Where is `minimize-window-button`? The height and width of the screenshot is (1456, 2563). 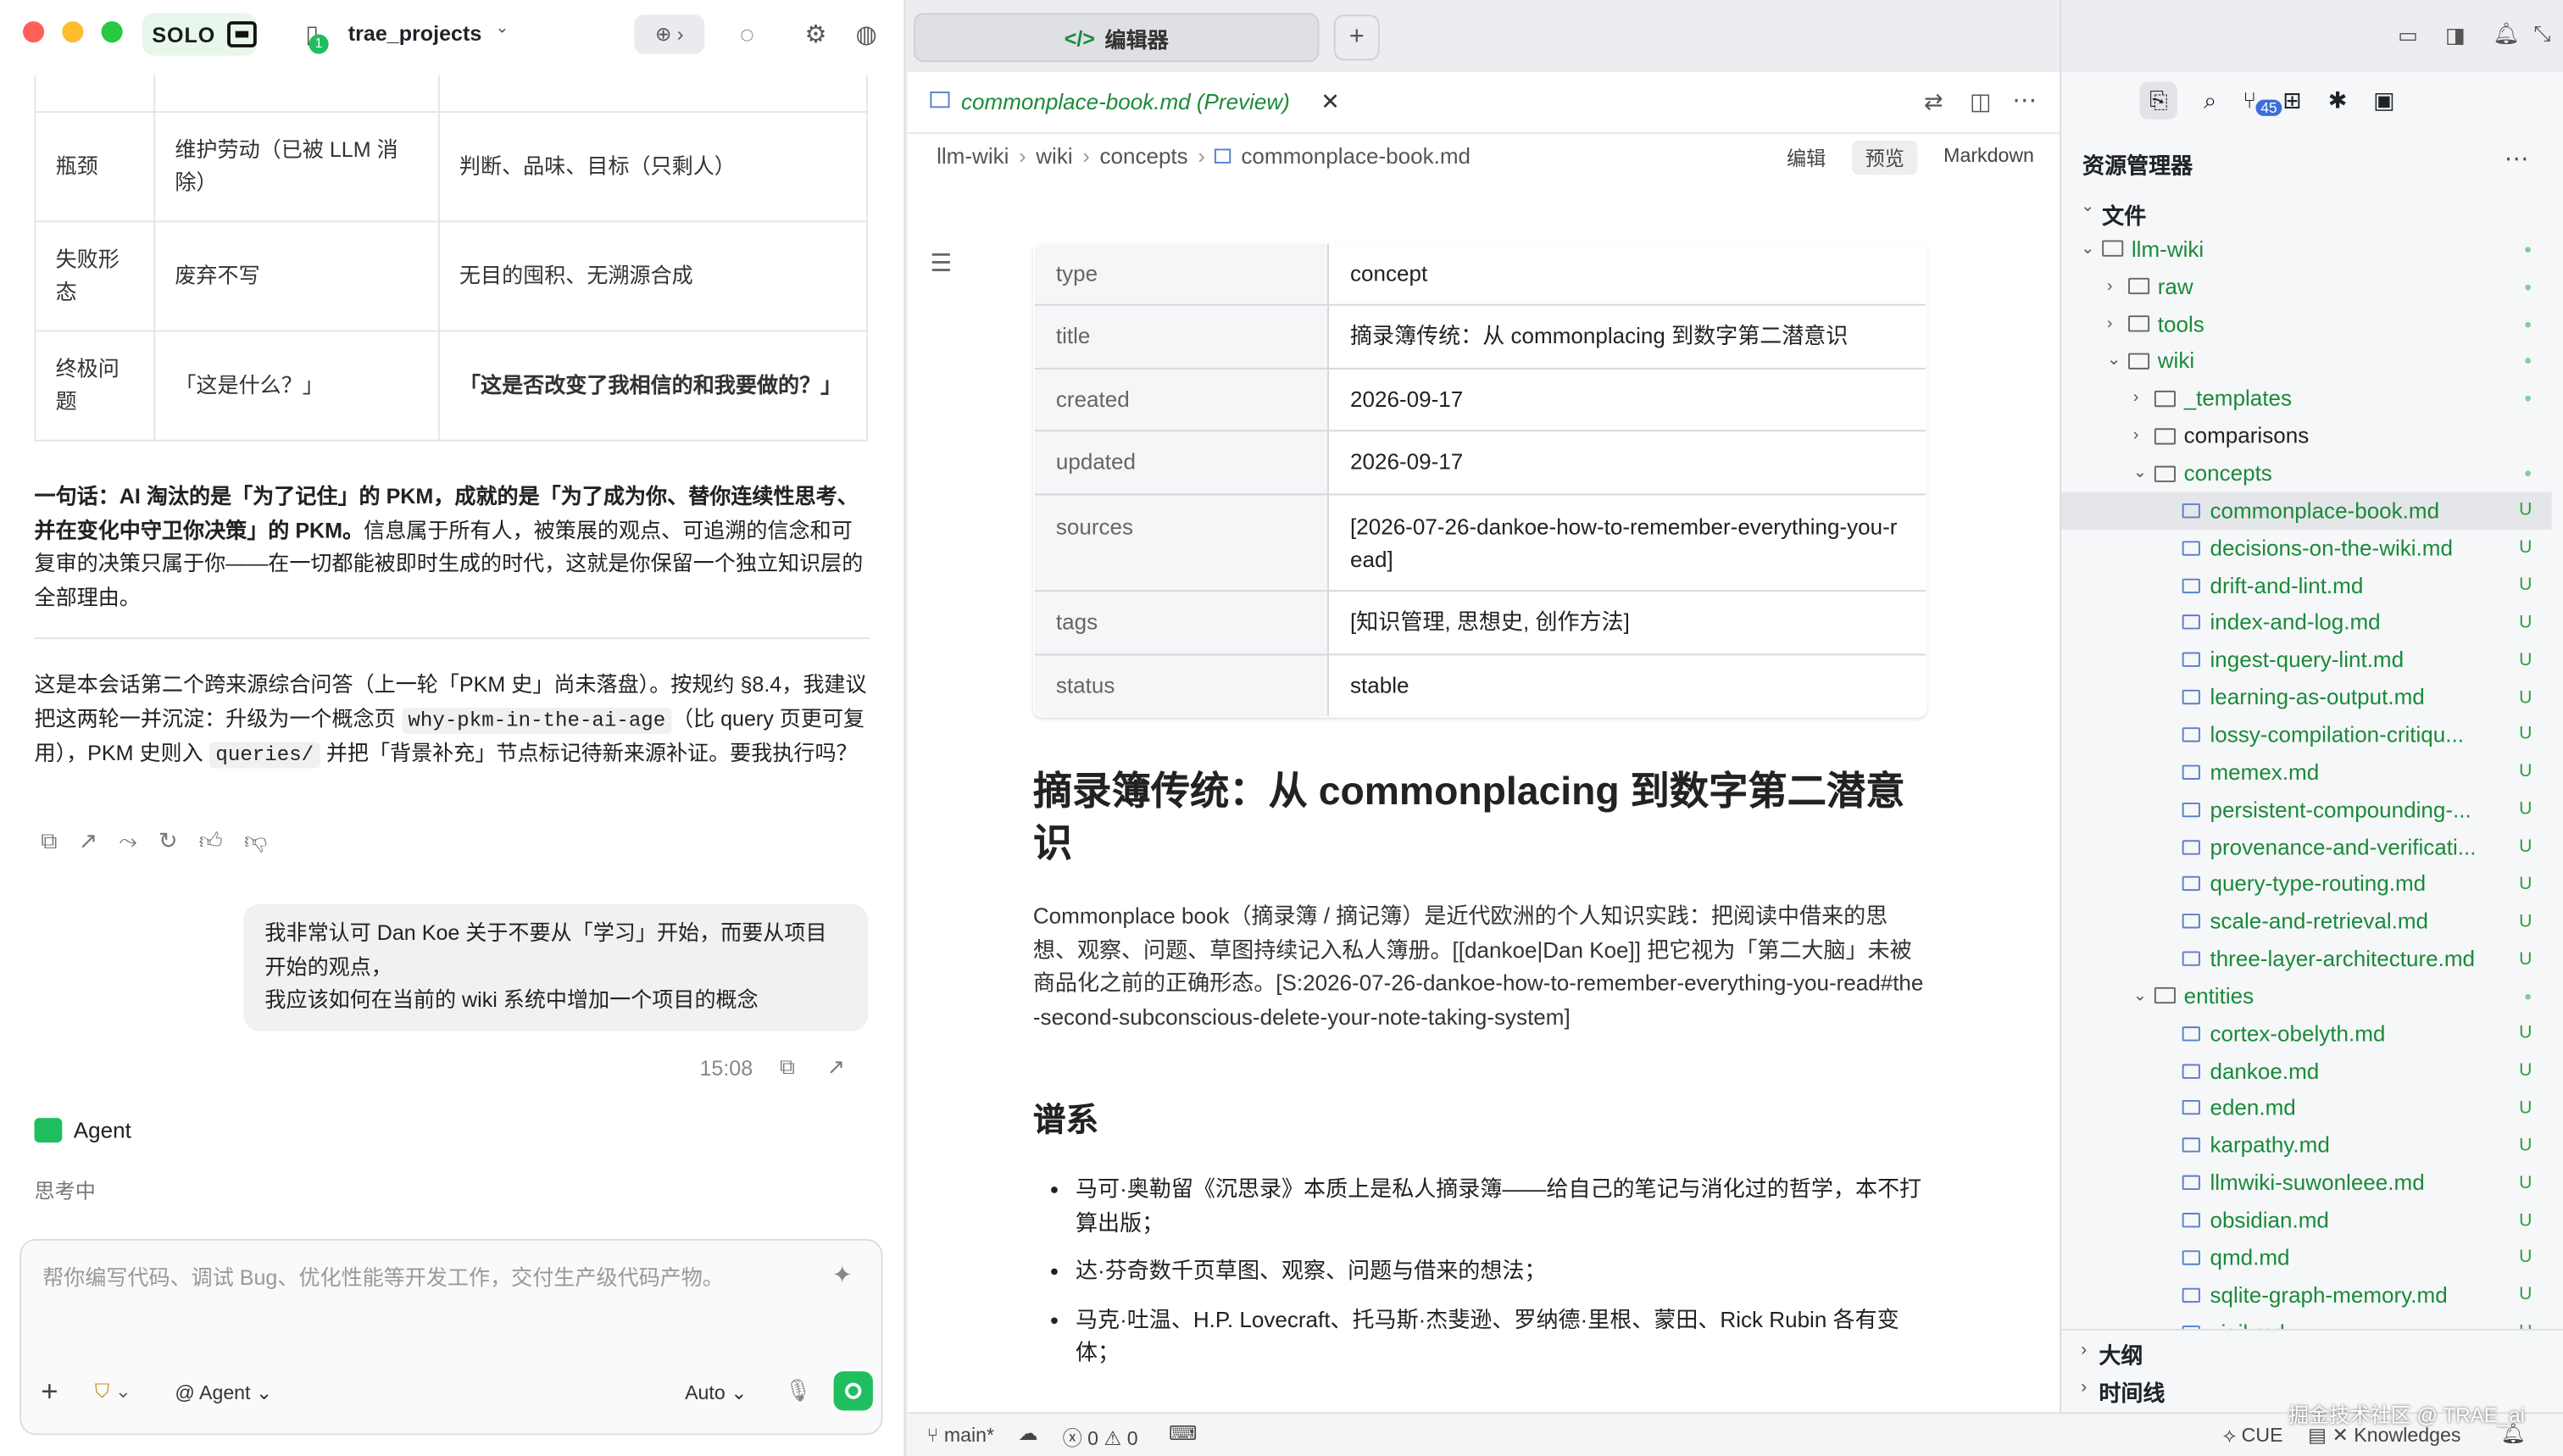
minimize-window-button is located at coordinates (73, 32).